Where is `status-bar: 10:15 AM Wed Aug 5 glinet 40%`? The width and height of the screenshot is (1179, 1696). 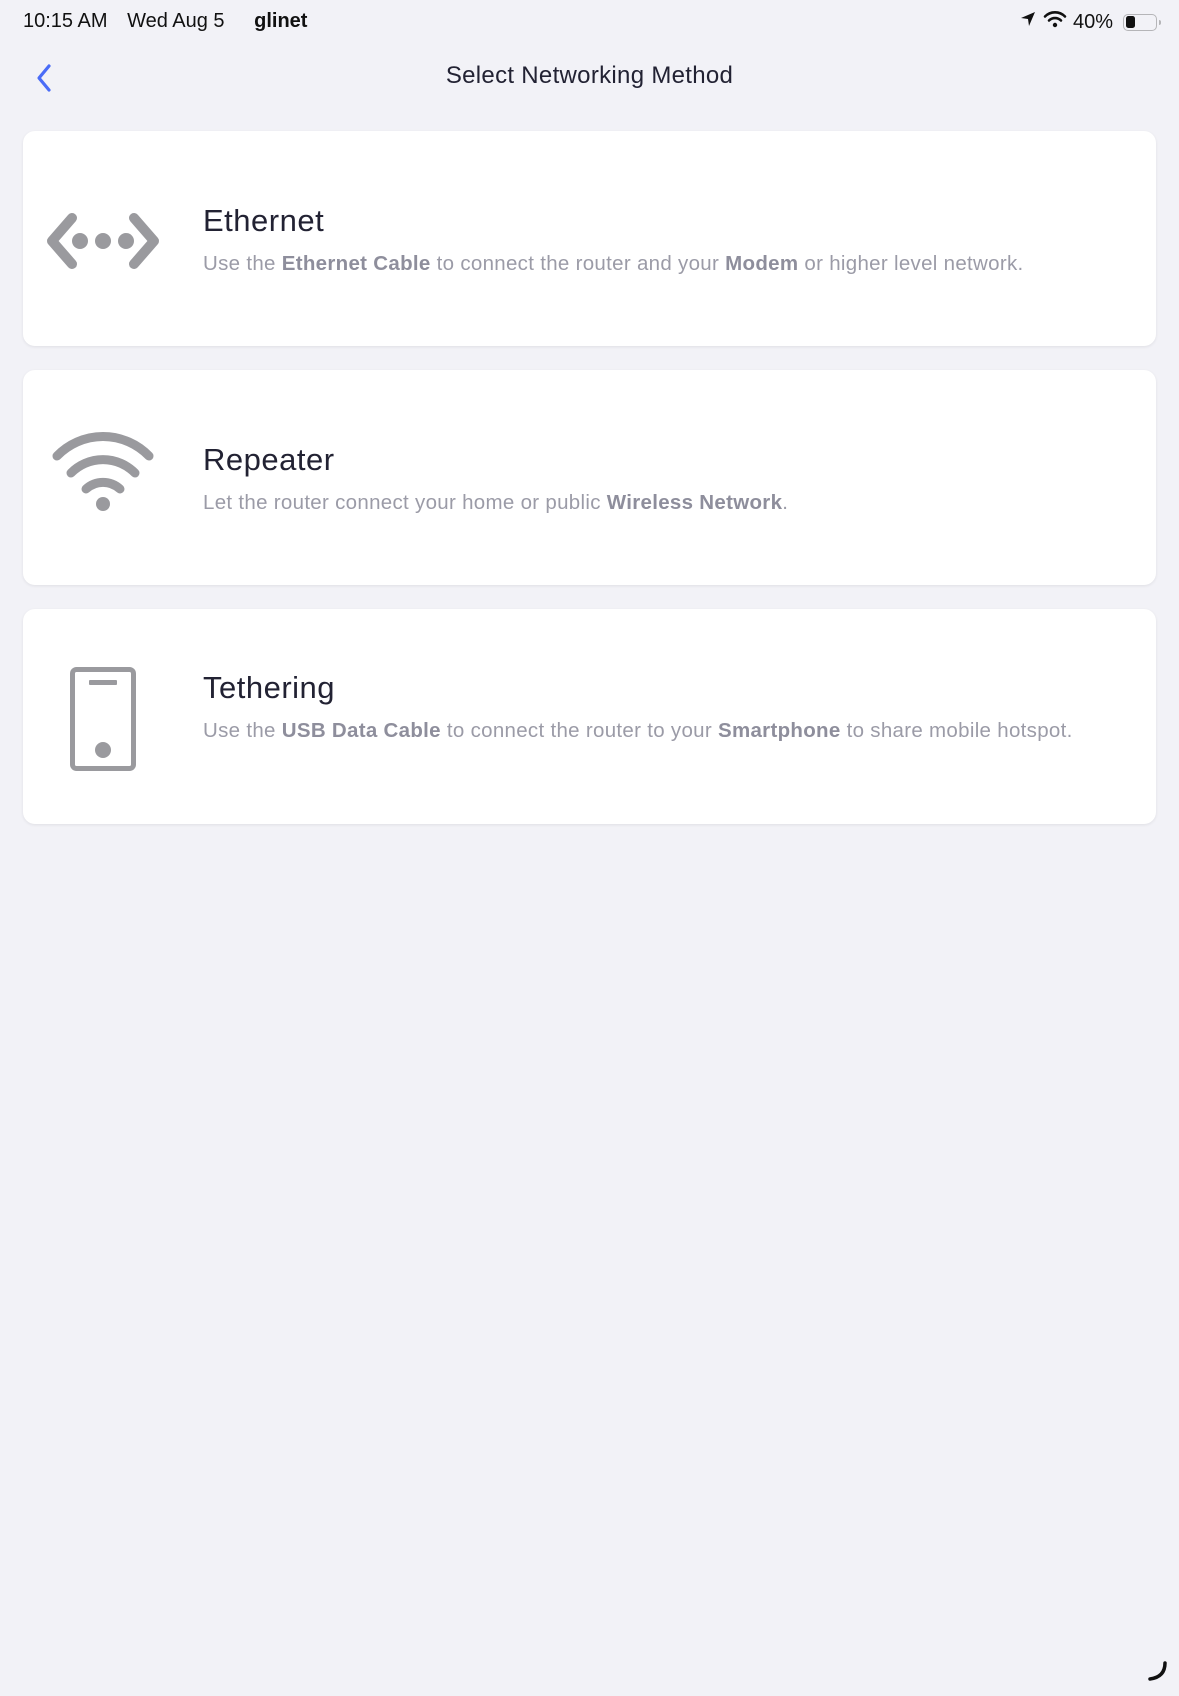 status-bar: 10:15 AM Wed Aug 5 glinet 40% is located at coordinates (589, 23).